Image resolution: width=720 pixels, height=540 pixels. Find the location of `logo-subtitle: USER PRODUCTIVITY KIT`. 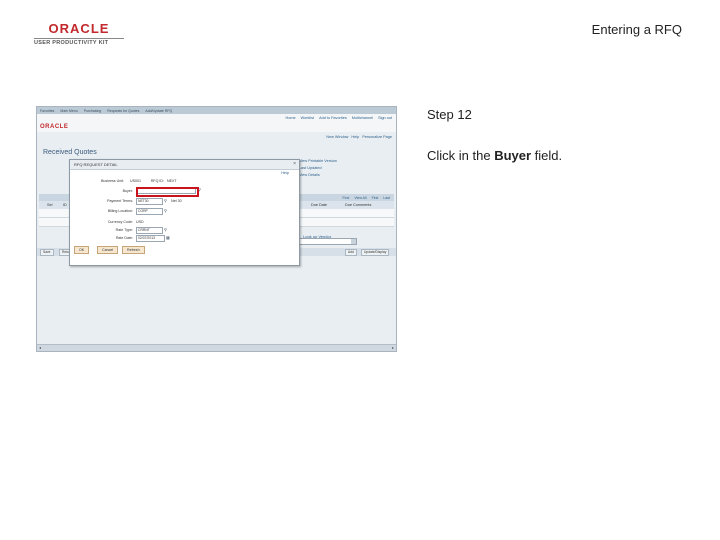

logo-subtitle: USER PRODUCTIVITY KIT is located at coordinates (71, 43).